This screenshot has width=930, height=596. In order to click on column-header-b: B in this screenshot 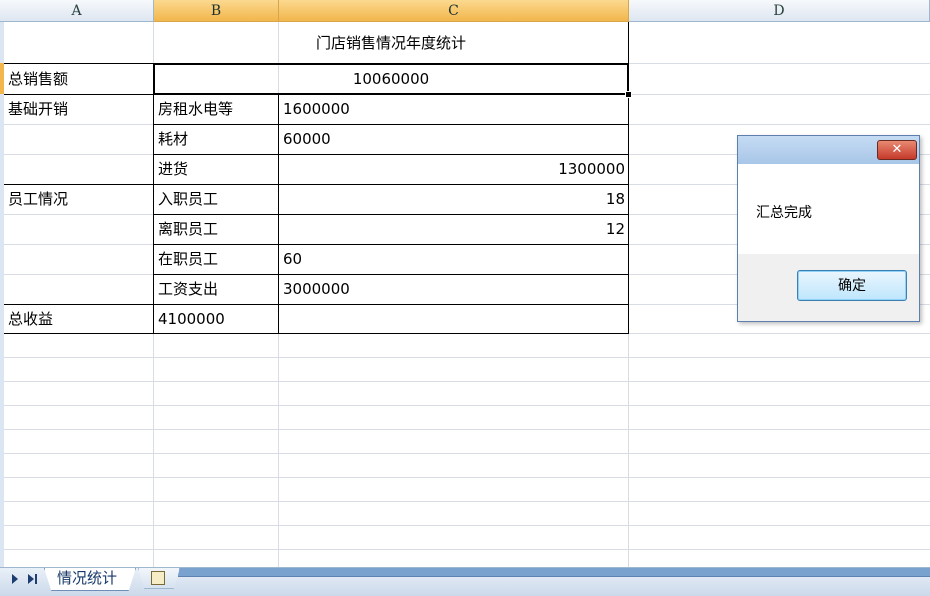, I will do `click(216, 11)`.